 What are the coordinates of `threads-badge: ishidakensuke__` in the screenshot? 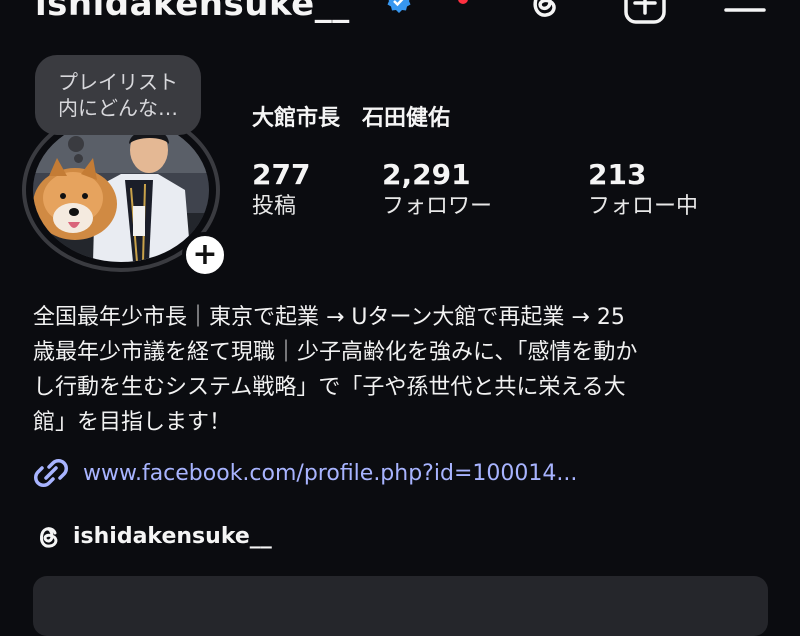 It's located at (152, 536).